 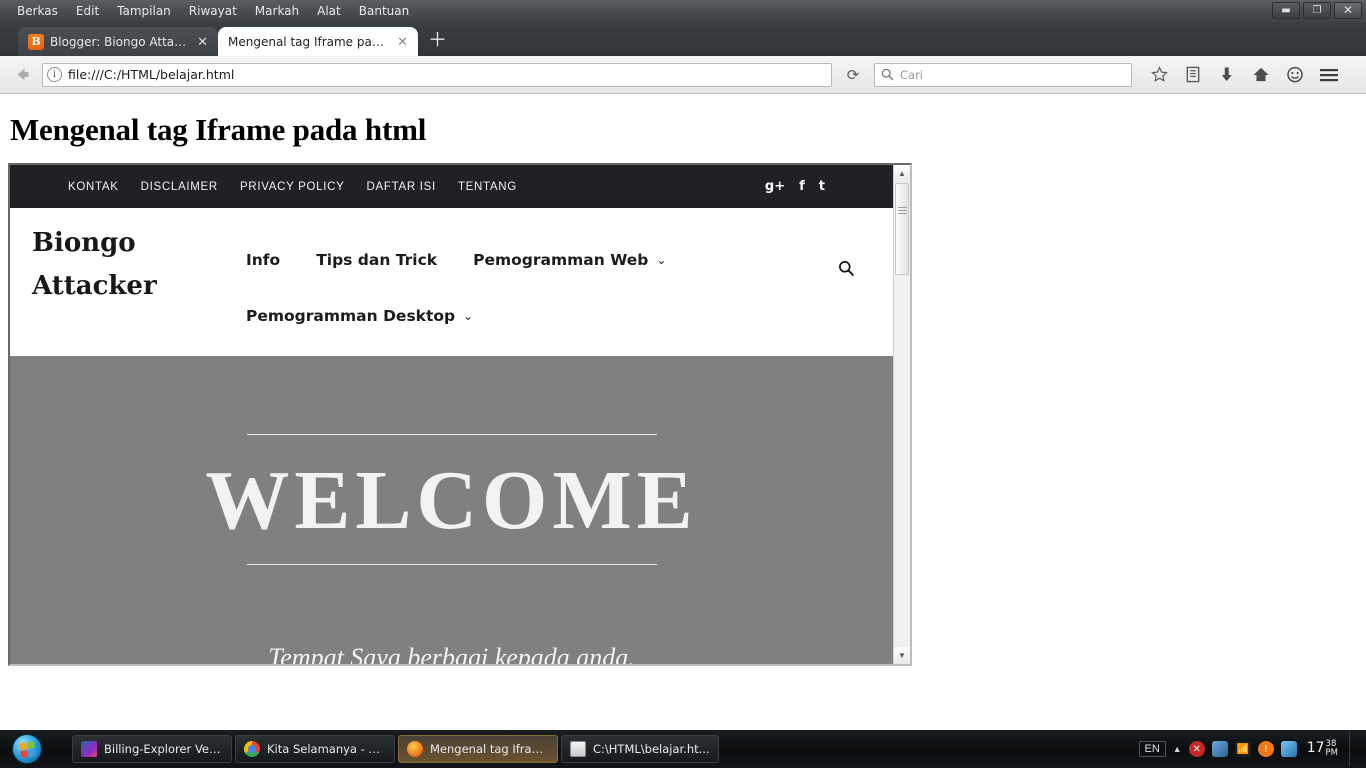 What do you see at coordinates (1227, 75) in the screenshot?
I see `downloads-icon` at bounding box center [1227, 75].